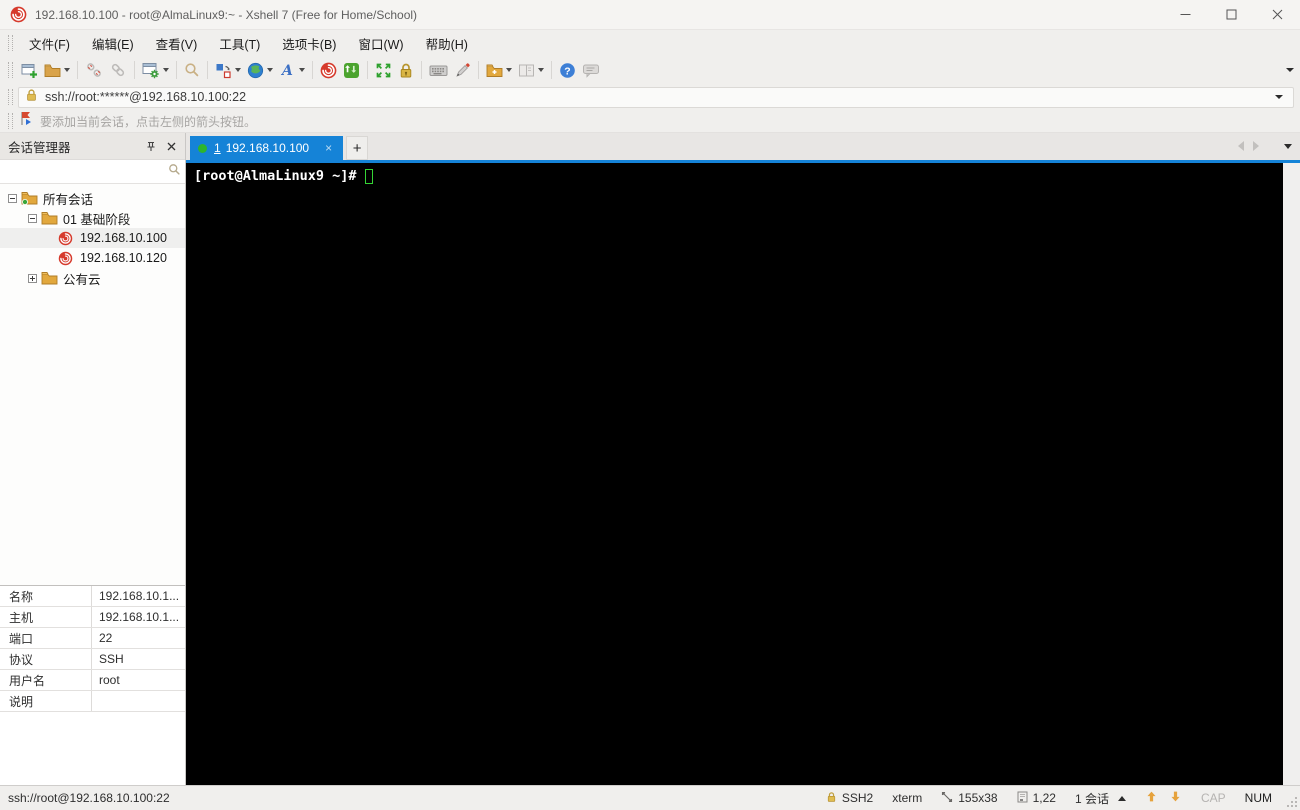  Describe the element at coordinates (1290, 70) in the screenshot. I see `toolbar-overflow-icon` at that location.